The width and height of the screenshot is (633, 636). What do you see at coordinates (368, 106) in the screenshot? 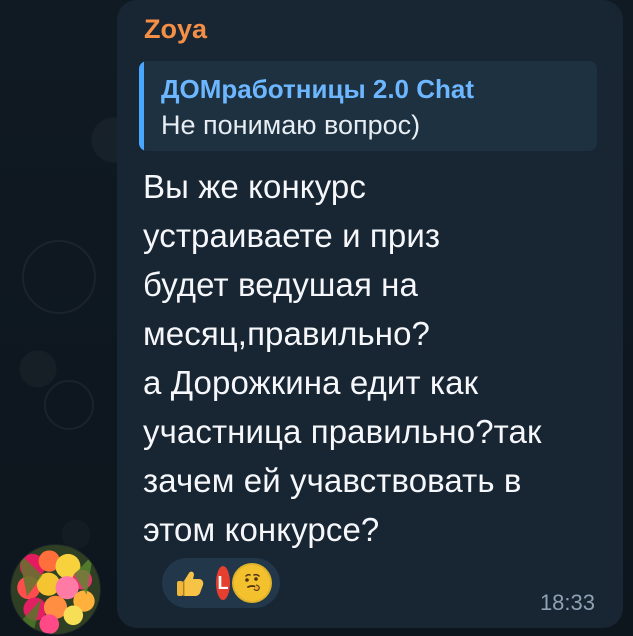
I see `reply-preview: ДОМработницы 2.0 Chat Не понимаю вопрос)` at bounding box center [368, 106].